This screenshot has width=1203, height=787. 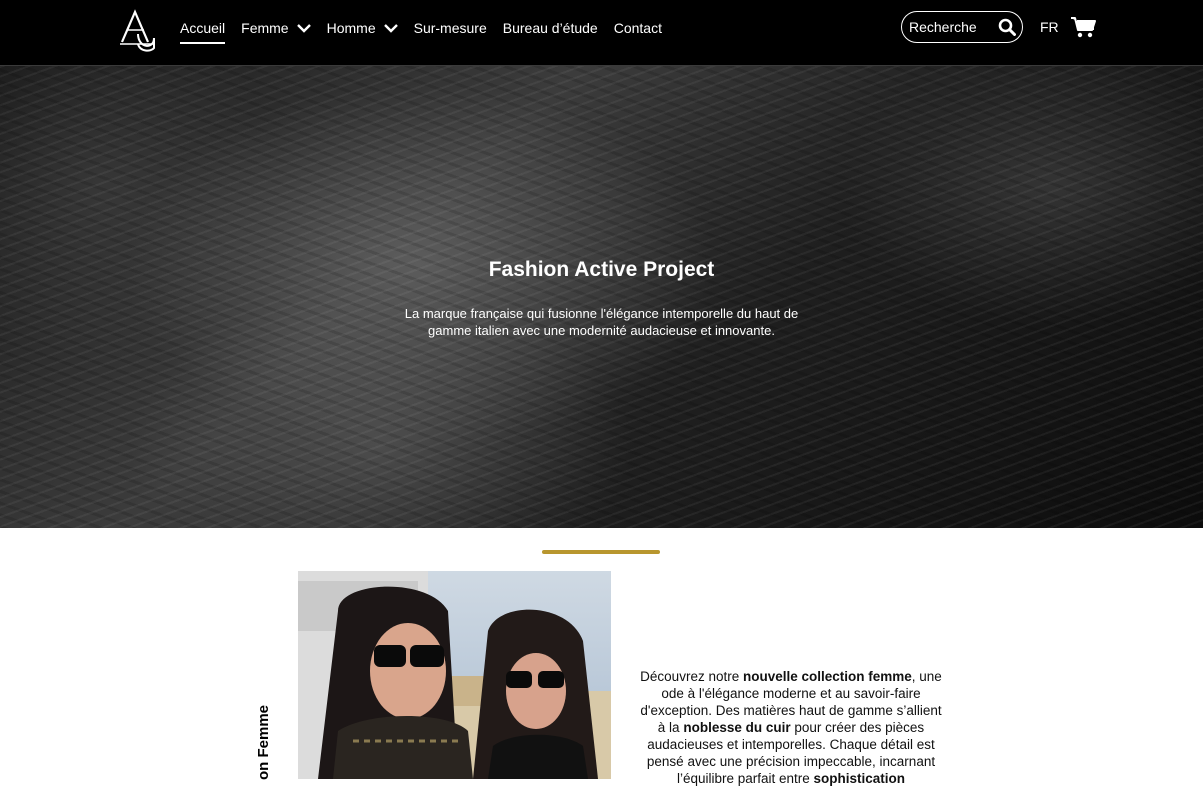 What do you see at coordinates (1084, 27) in the screenshot?
I see `cart-icon` at bounding box center [1084, 27].